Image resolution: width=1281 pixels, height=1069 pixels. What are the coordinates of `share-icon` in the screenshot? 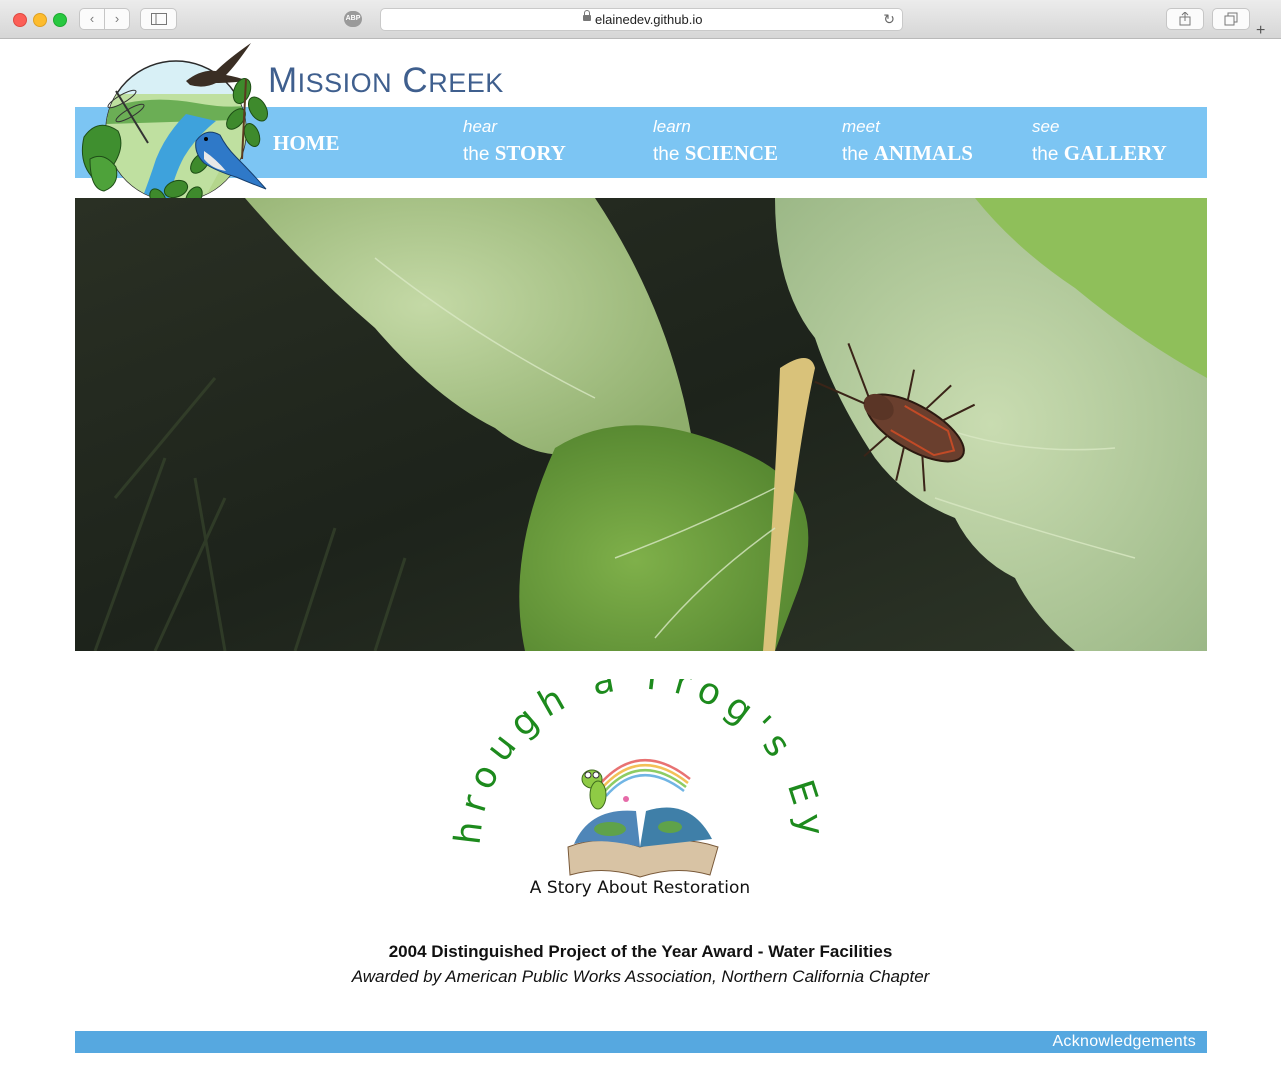 It's located at (1185, 18).